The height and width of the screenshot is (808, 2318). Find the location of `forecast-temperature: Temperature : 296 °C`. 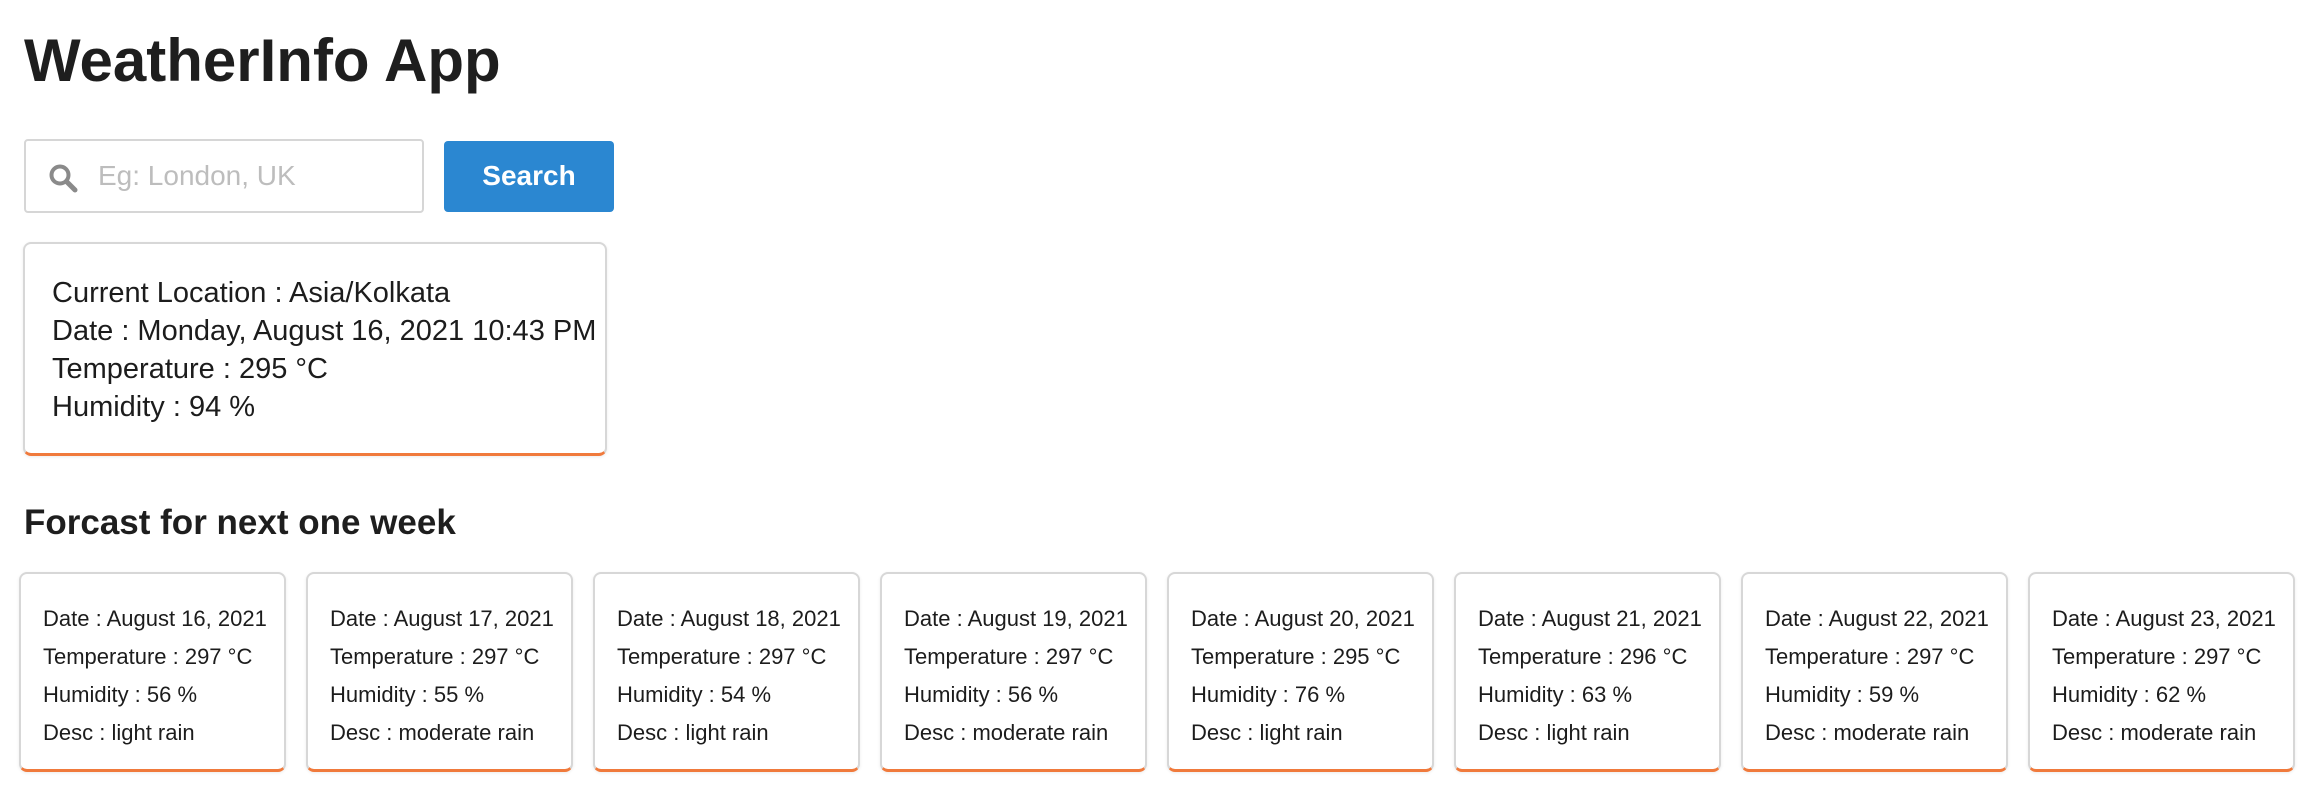

forecast-temperature: Temperature : 296 °C is located at coordinates (1583, 656).